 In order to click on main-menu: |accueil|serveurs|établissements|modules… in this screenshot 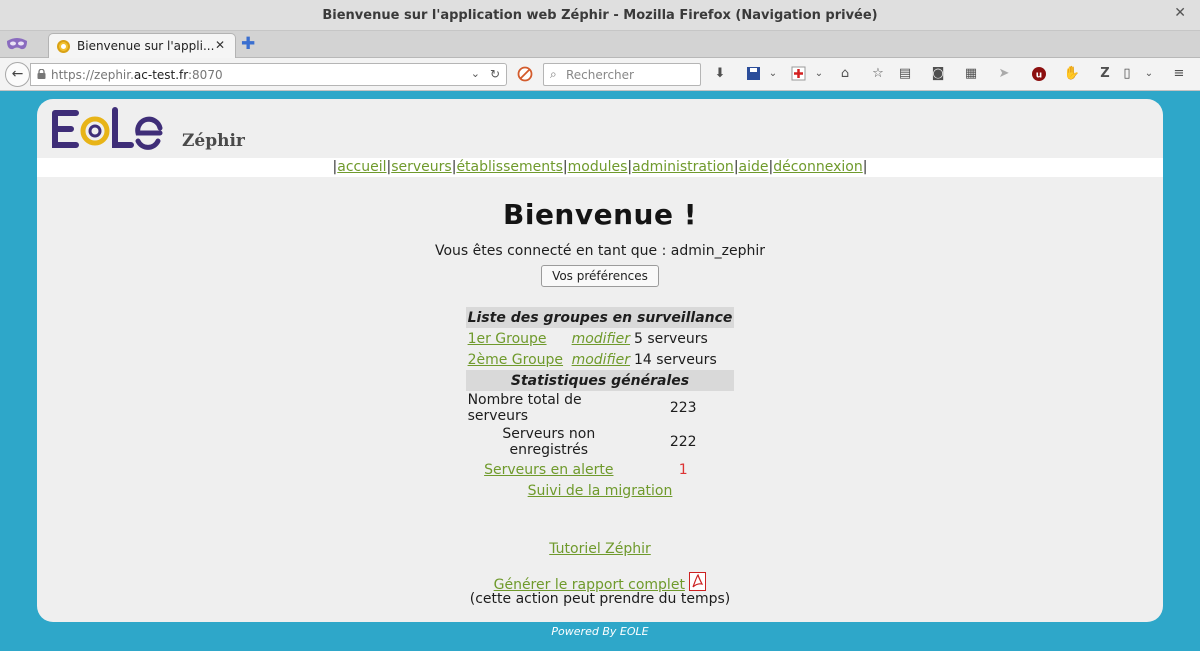, I will do `click(600, 167)`.